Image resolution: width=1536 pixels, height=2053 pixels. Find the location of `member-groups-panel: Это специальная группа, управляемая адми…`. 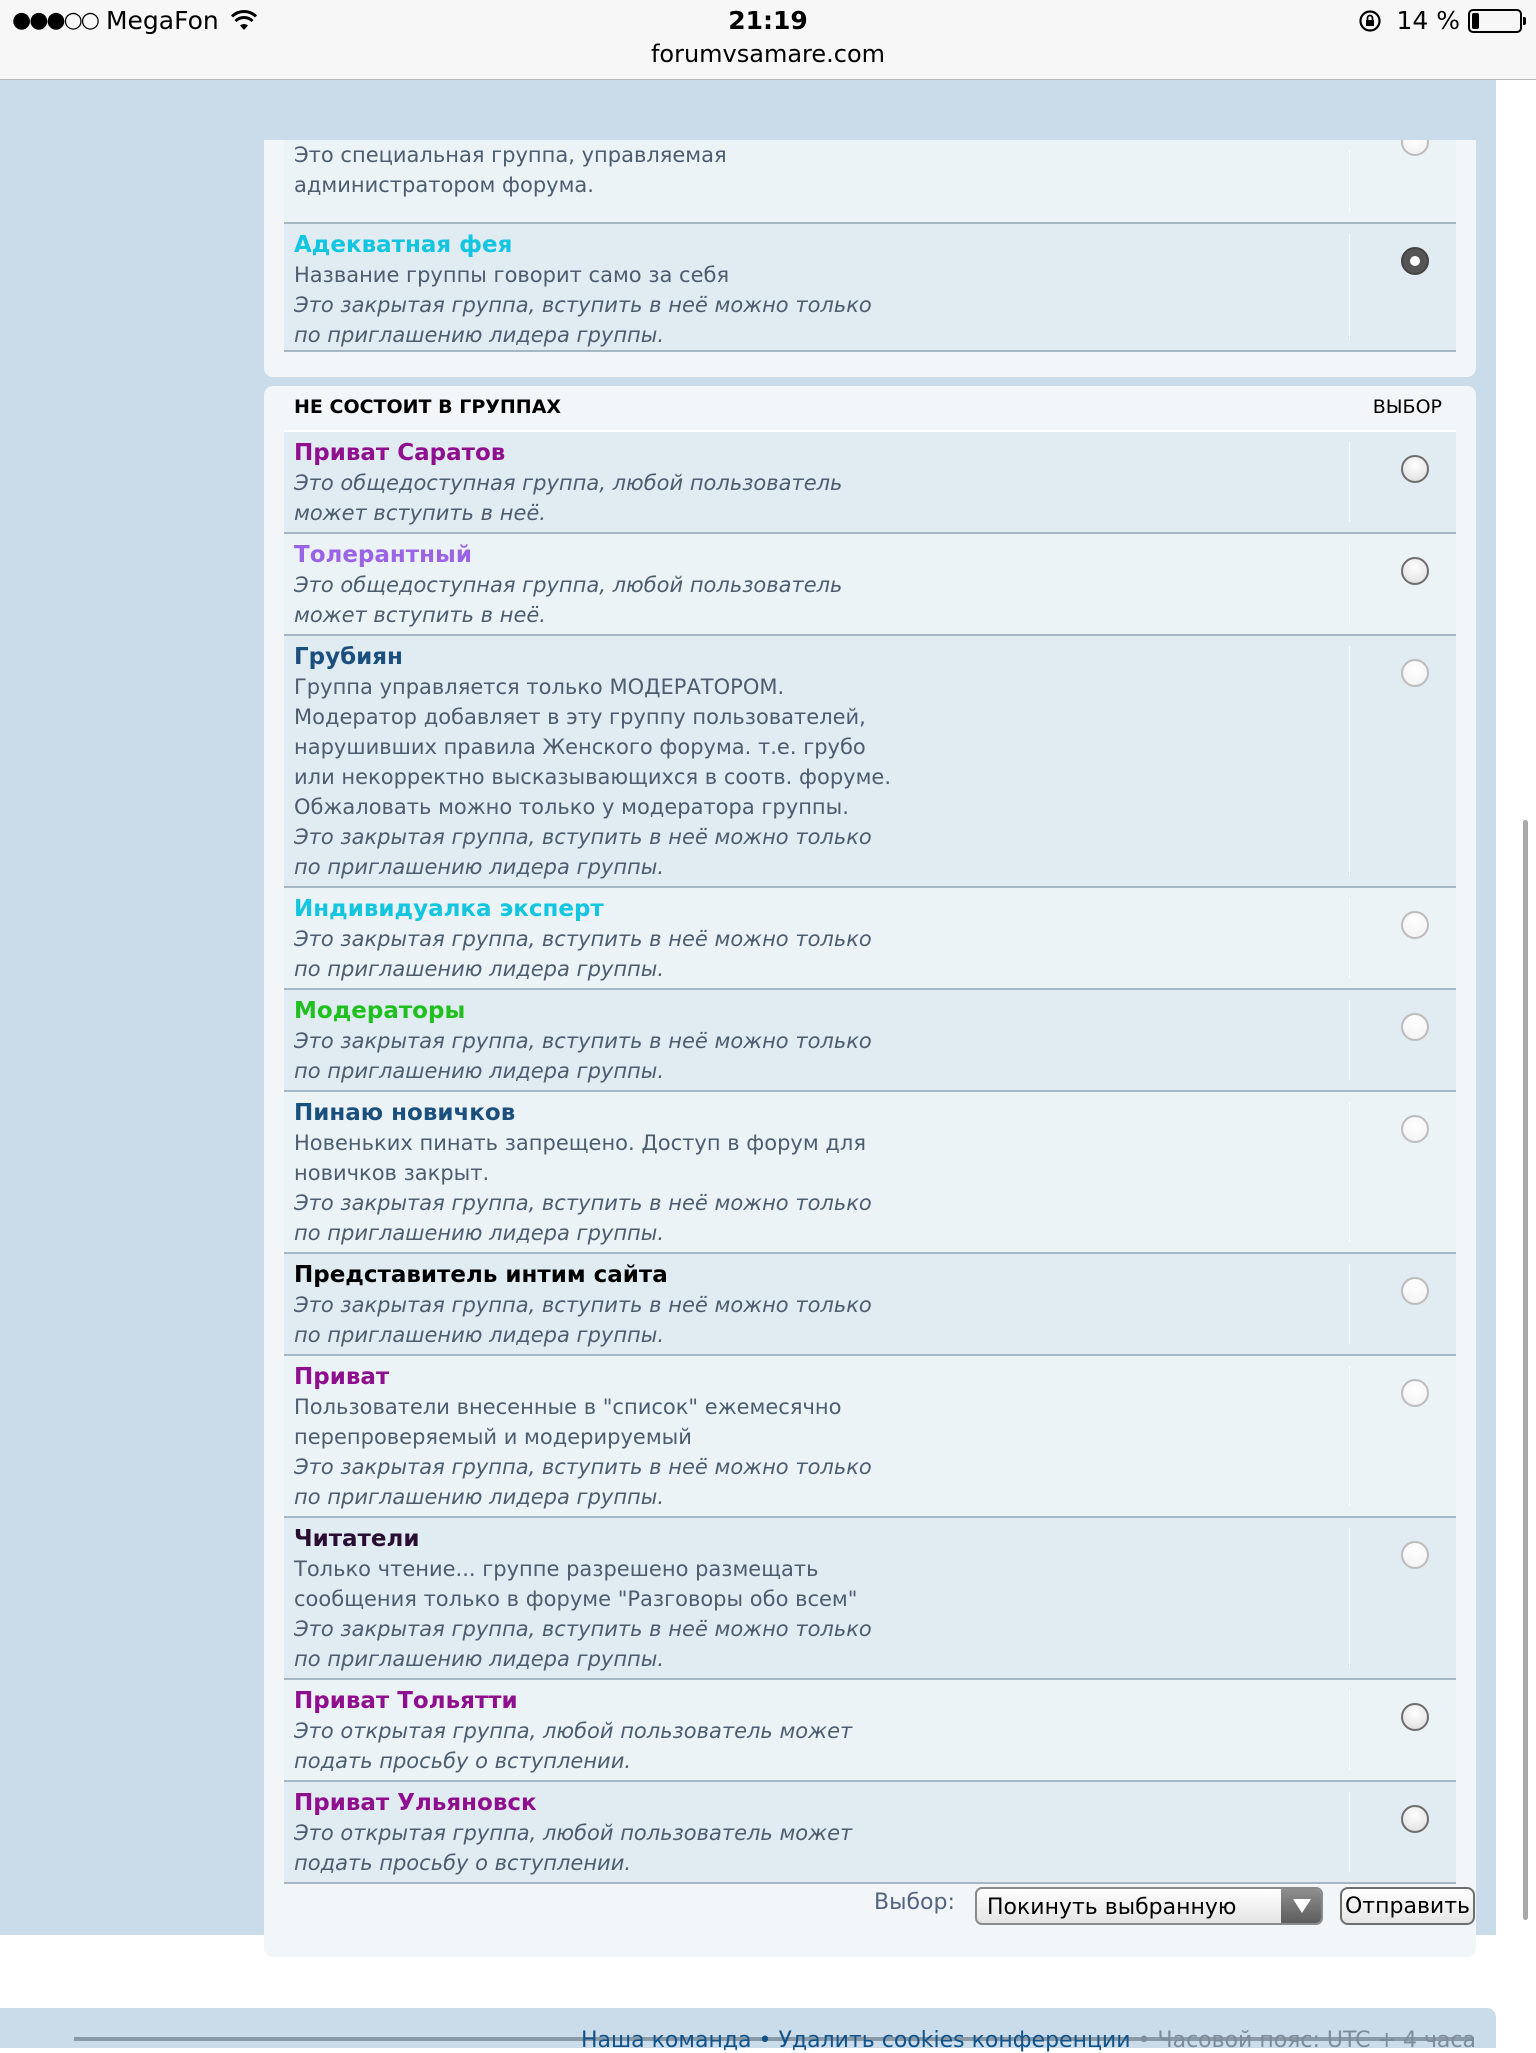

member-groups-panel: Это специальная группа, управляемая адми… is located at coordinates (870, 258).